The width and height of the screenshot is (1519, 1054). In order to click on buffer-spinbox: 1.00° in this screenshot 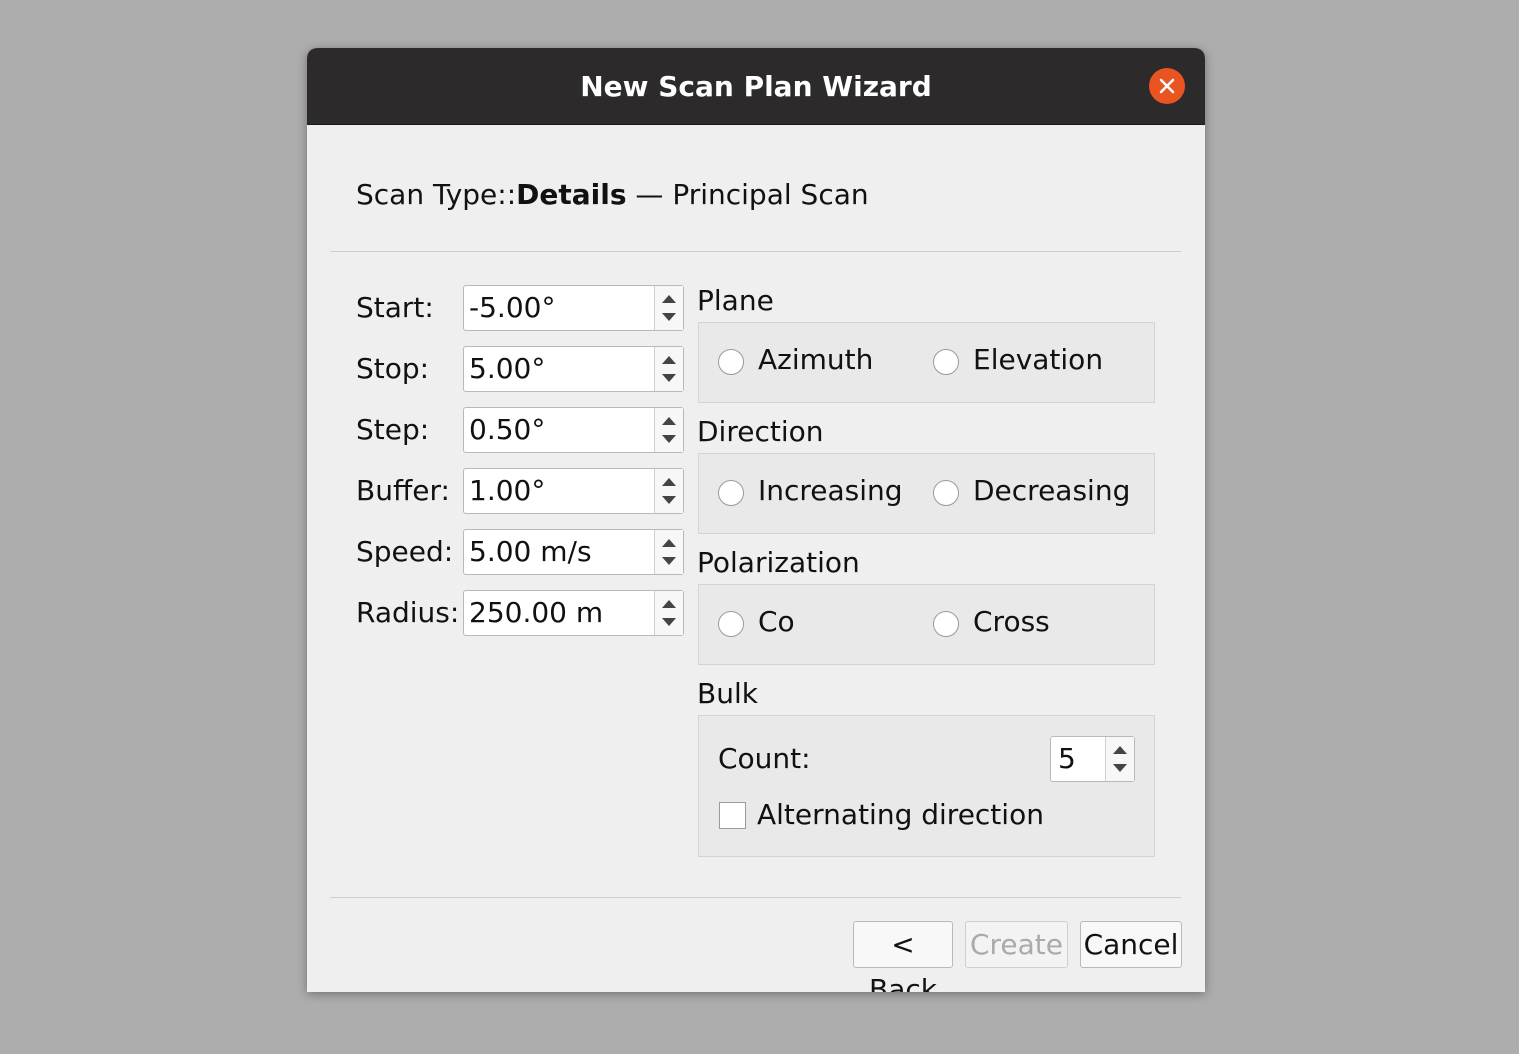, I will do `click(573, 491)`.